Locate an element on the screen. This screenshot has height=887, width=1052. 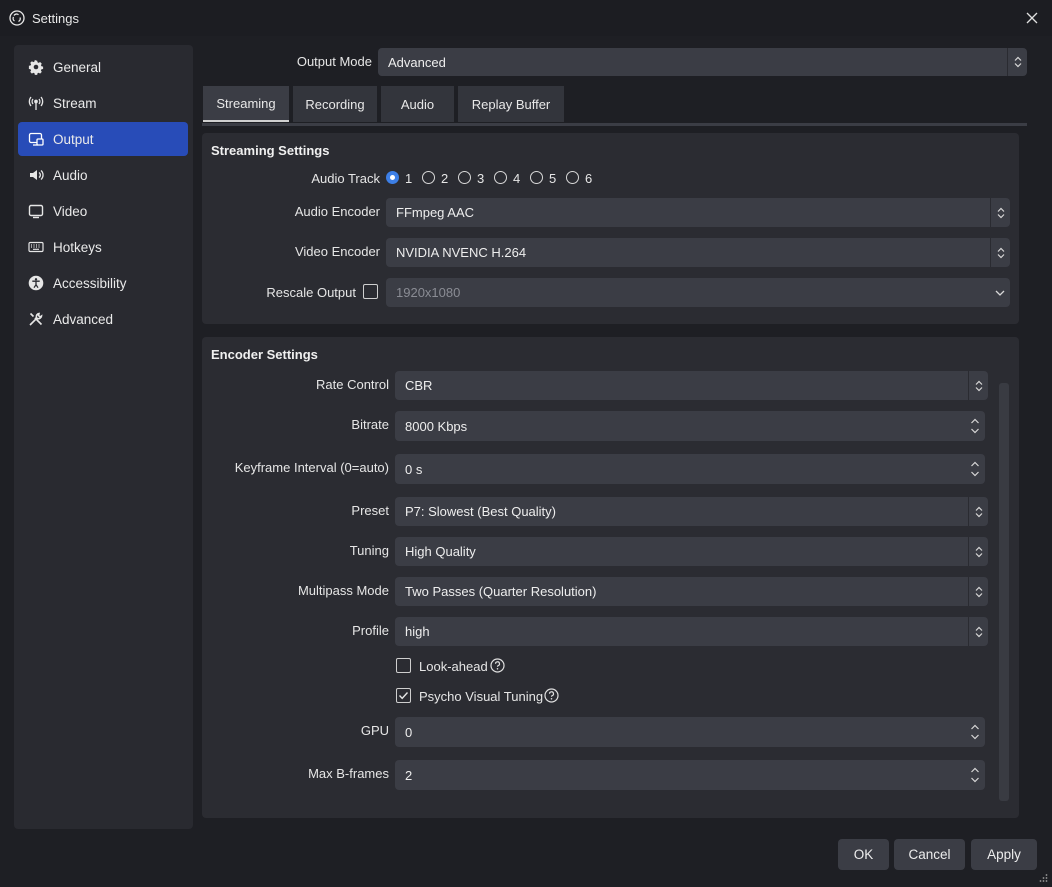
rescale-resolution-select: 1920x1080 is located at coordinates (698, 292).